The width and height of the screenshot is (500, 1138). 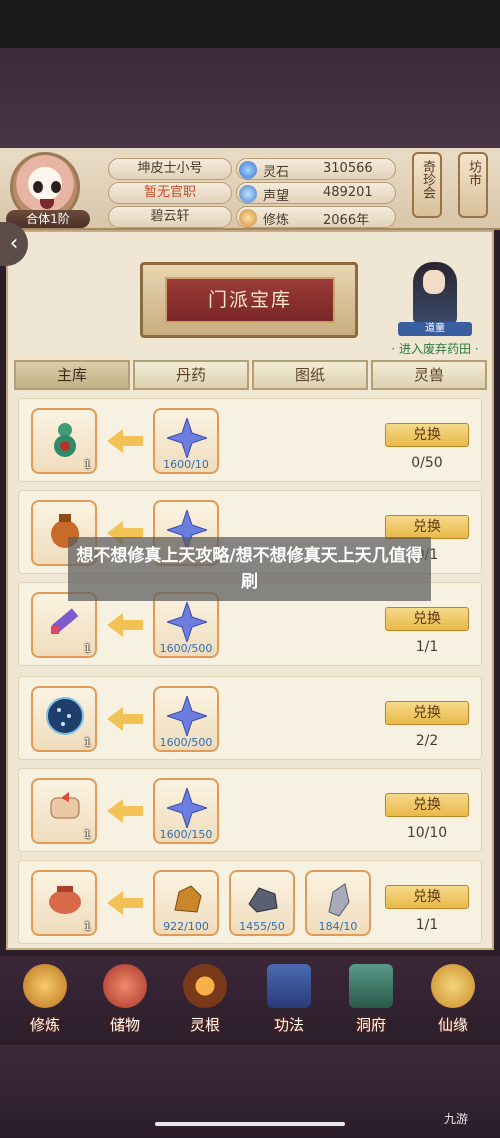 What do you see at coordinates (316, 217) in the screenshot?
I see `stat-cultivation: 修炼 2066年` at bounding box center [316, 217].